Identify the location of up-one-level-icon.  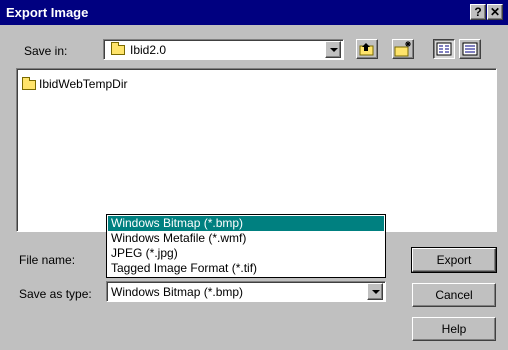
(366, 49).